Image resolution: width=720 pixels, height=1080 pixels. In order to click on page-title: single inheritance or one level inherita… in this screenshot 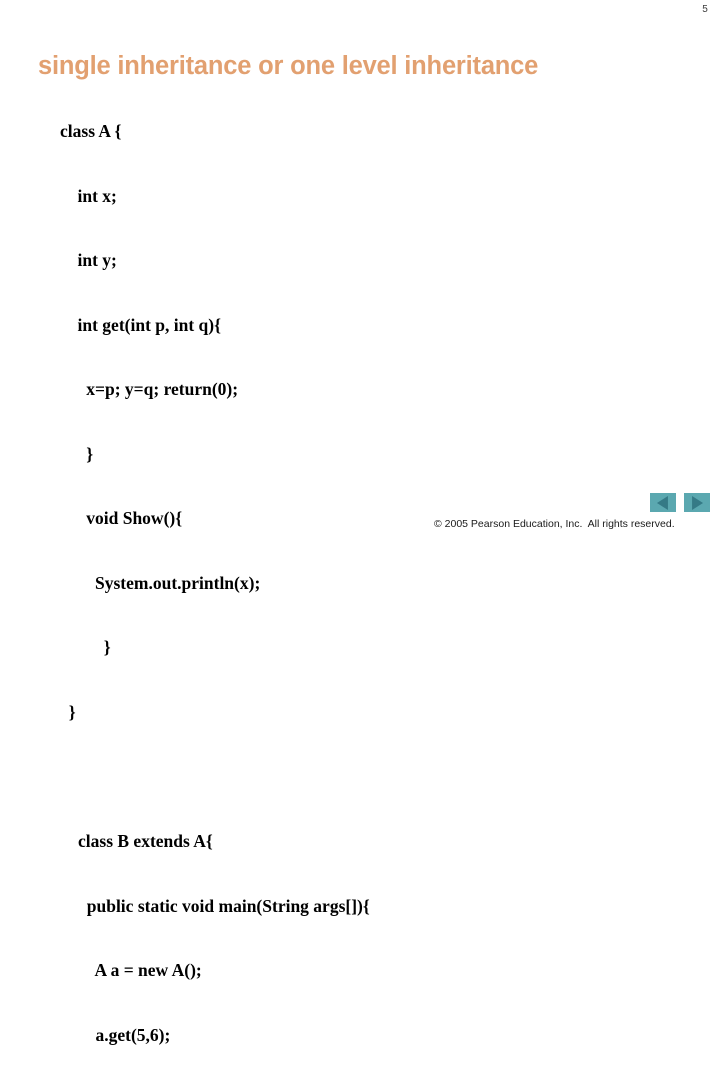, I will do `click(288, 66)`.